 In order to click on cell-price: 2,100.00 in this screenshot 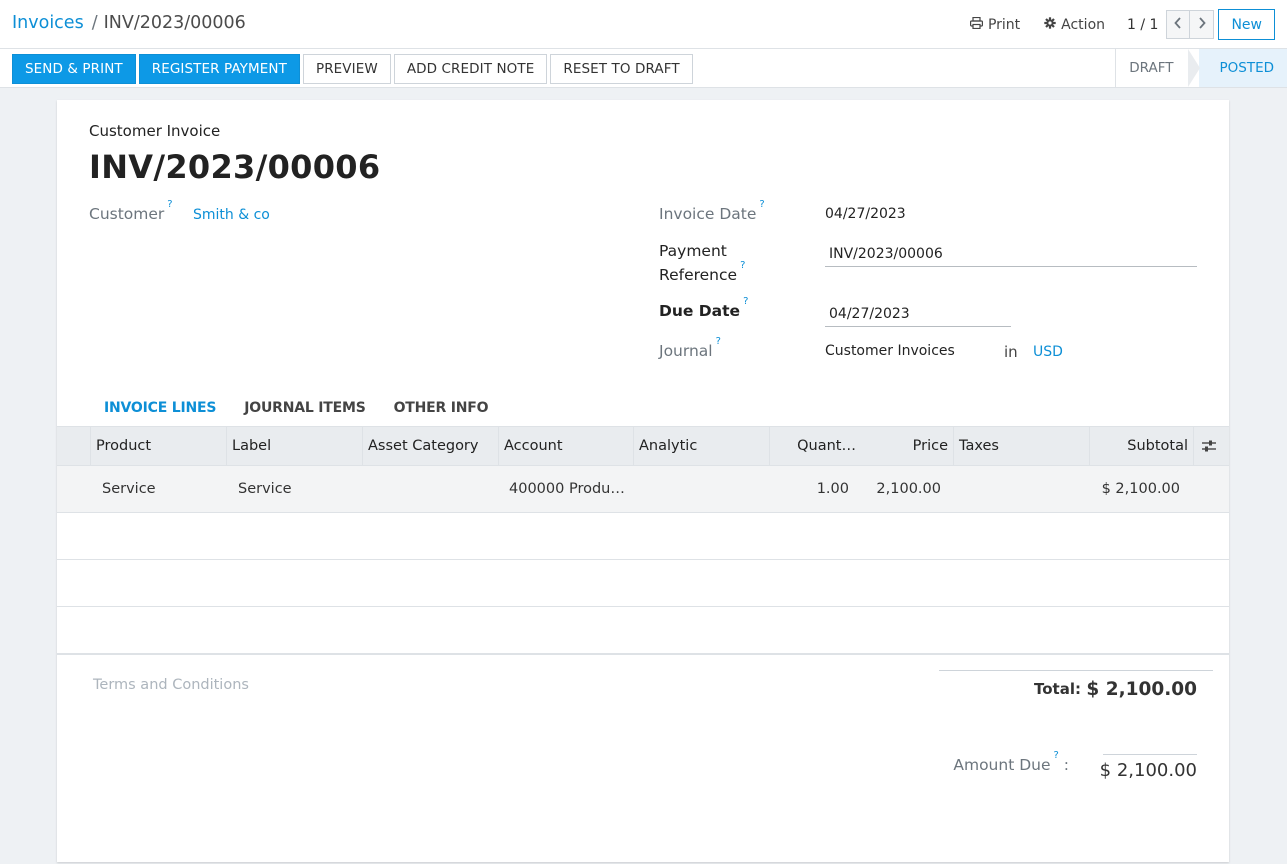, I will do `click(901, 489)`.